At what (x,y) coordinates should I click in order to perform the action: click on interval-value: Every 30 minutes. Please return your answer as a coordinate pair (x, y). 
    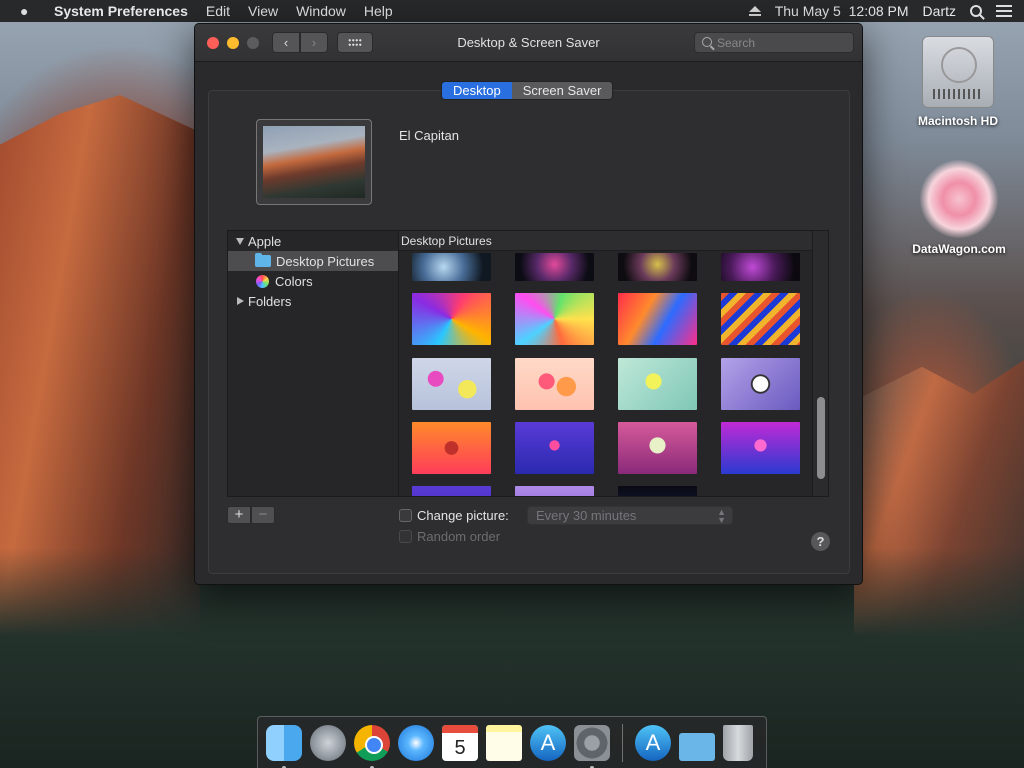
    Looking at the image, I should click on (586, 515).